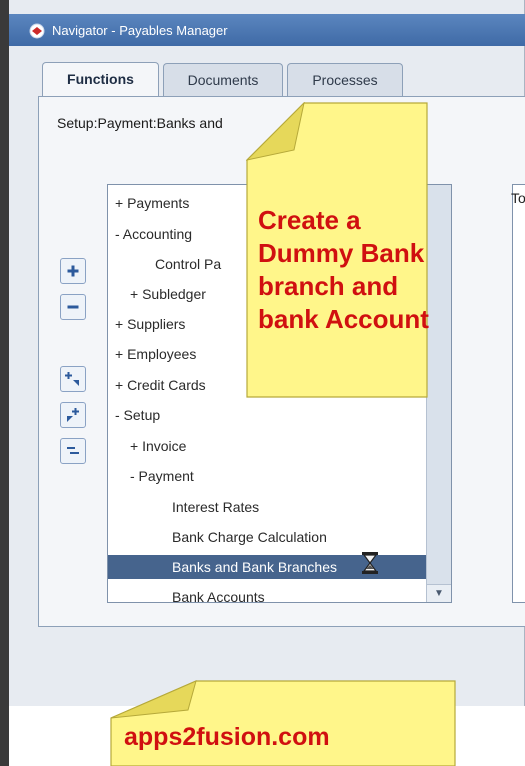 This screenshot has height=766, width=525. I want to click on tab-functions: Functions, so click(100, 79).